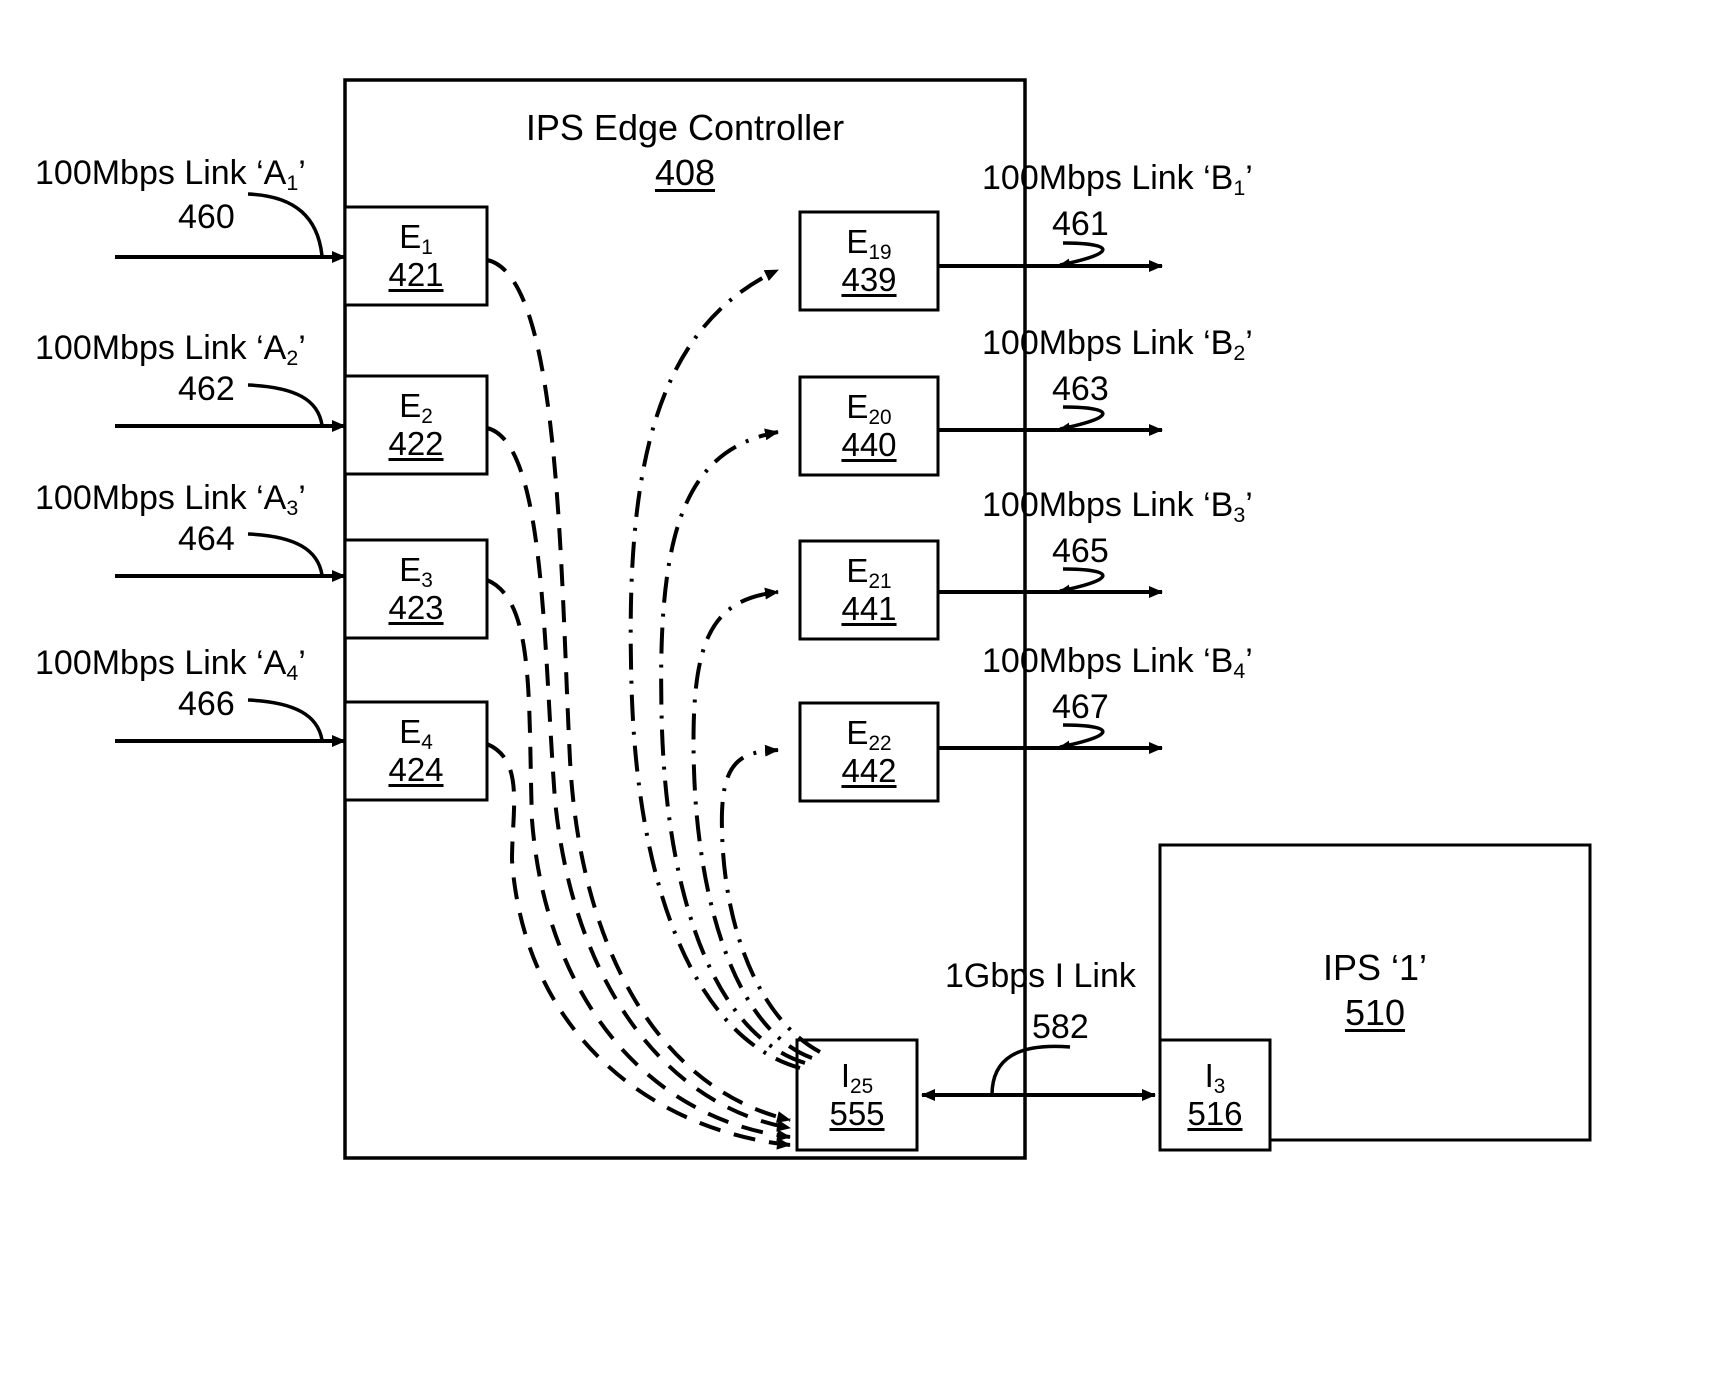 The height and width of the screenshot is (1380, 1717). Describe the element at coordinates (206, 539) in the screenshot. I see `link-ref-464: 464` at that location.